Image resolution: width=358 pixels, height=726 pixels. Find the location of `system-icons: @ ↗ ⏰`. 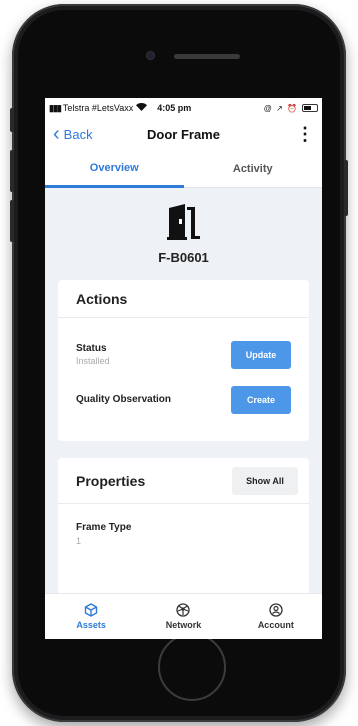

system-icons: @ ↗ ⏰ is located at coordinates (280, 108).